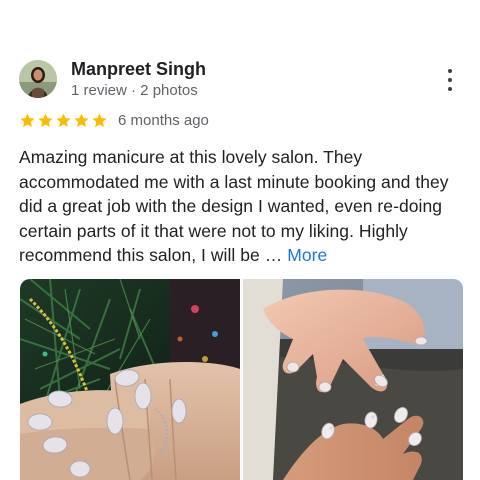 Image resolution: width=480 pixels, height=480 pixels. I want to click on more-options-button, so click(450, 80).